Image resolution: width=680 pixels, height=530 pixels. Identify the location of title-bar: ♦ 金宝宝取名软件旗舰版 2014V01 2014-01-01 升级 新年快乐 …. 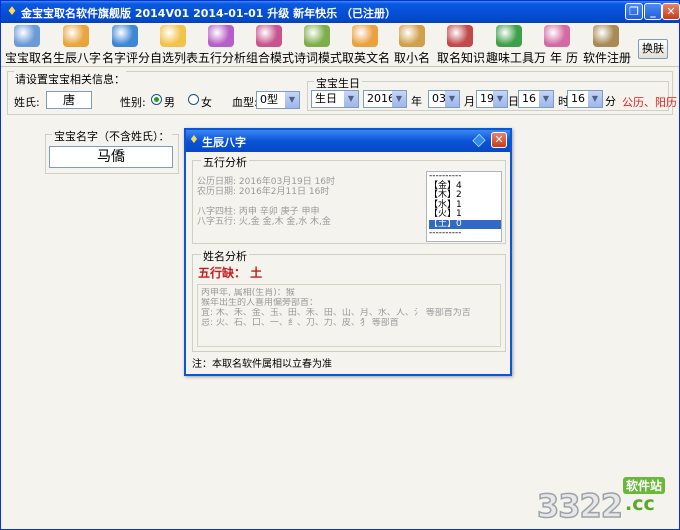
(340, 12).